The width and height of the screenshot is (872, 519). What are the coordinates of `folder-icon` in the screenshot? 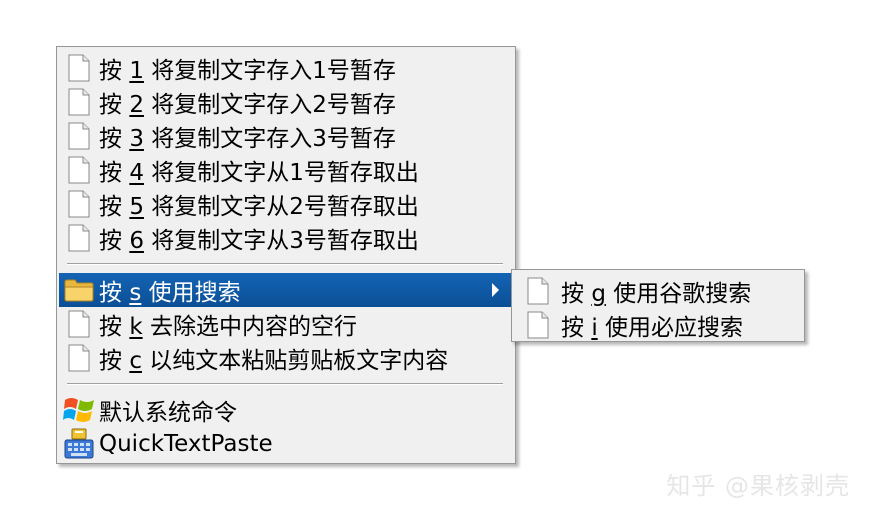 It's located at (79, 290).